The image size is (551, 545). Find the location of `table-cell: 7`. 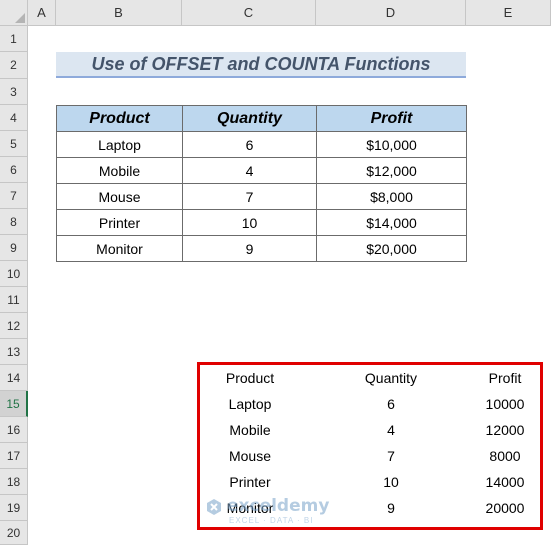

table-cell: 7 is located at coordinates (249, 196).